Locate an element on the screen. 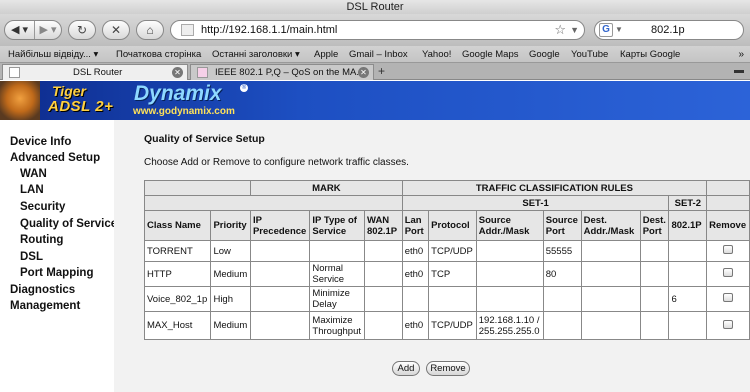 Image resolution: width=750 pixels, height=392 pixels. bookmark-item: Yahoo! is located at coordinates (436, 54).